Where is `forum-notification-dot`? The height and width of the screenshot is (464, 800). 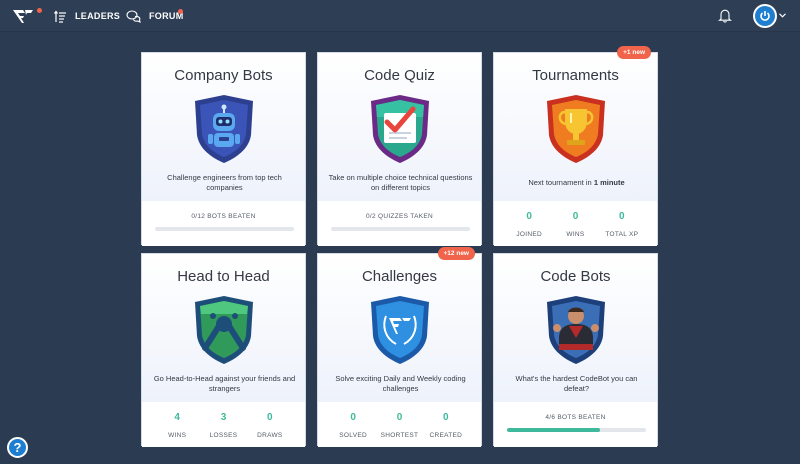 forum-notification-dot is located at coordinates (180, 11).